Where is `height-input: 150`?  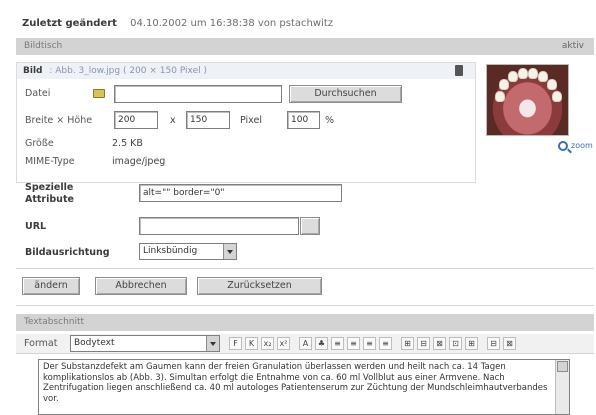
height-input: 150 is located at coordinates (208, 120).